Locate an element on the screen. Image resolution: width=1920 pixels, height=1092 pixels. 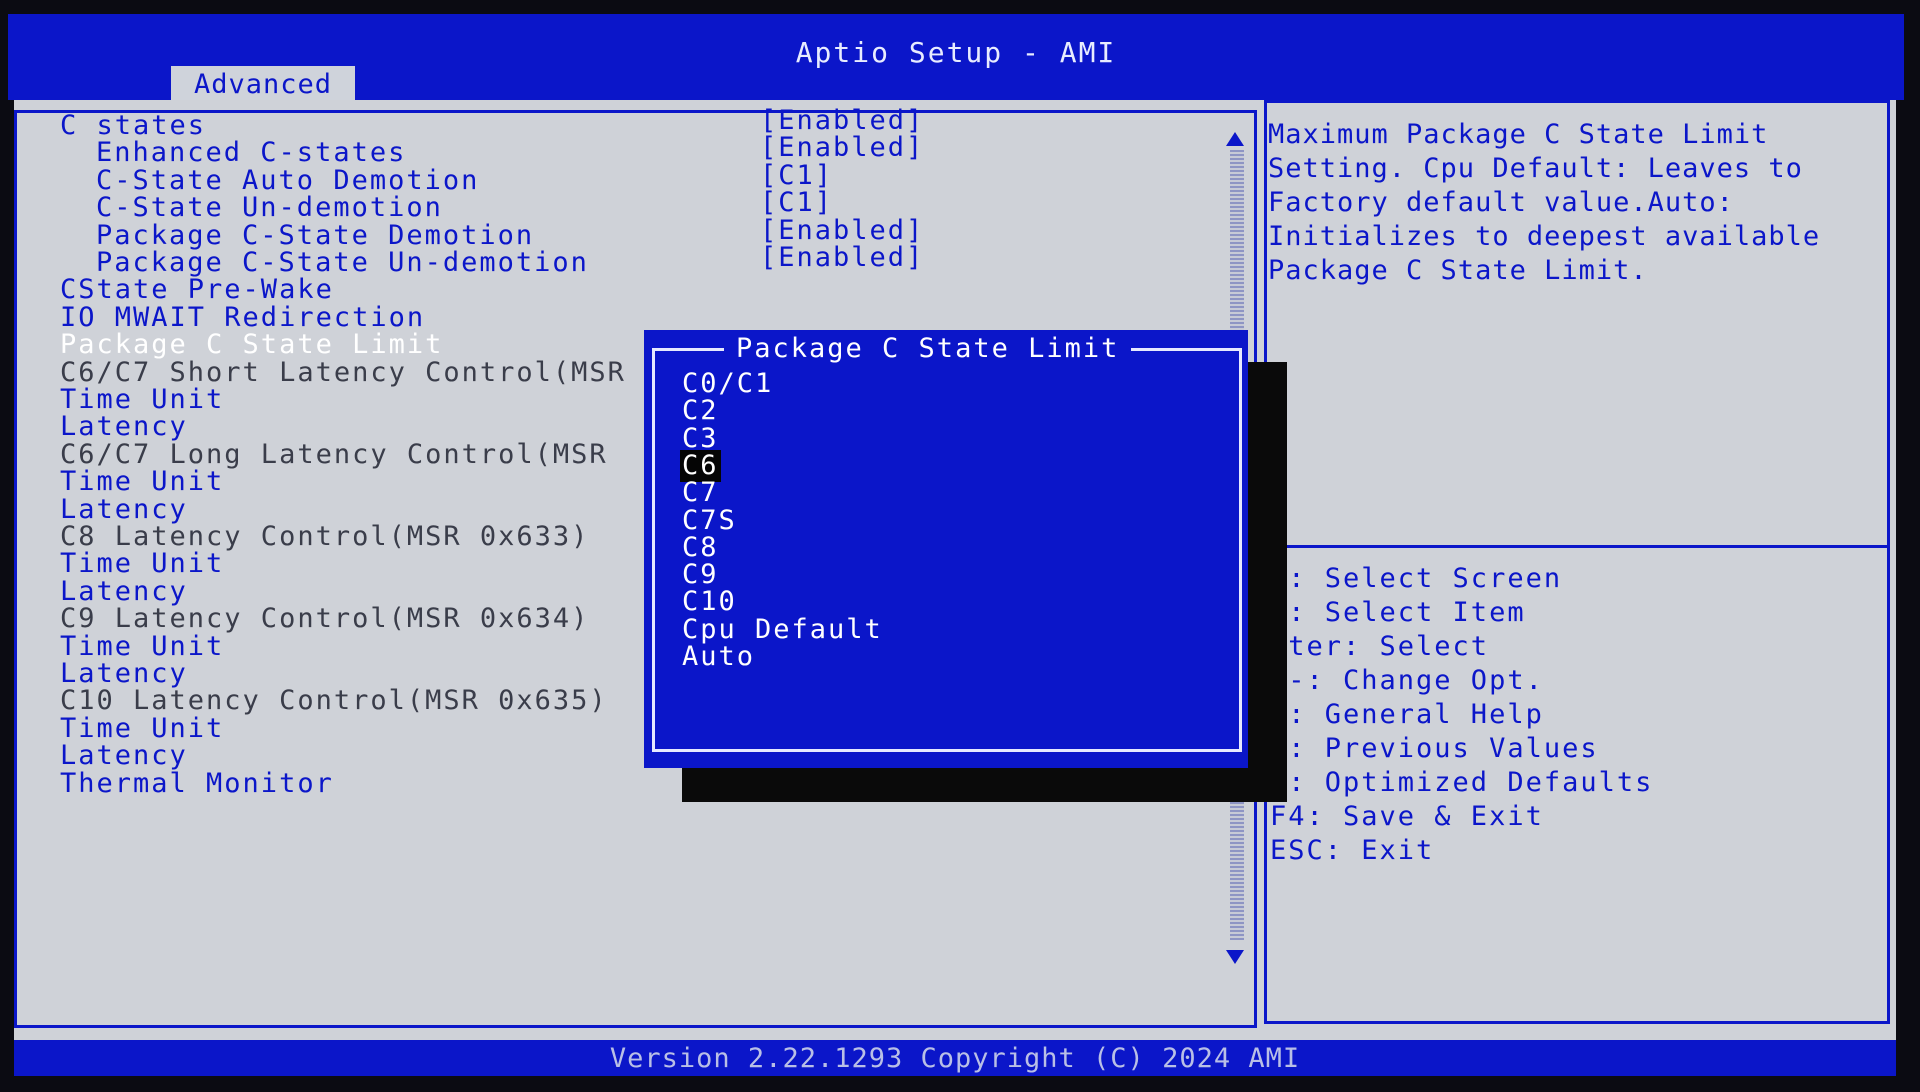
footer-version: Version 2.22.1293 Copyright (C) 2024 AMI is located at coordinates (955, 1058).